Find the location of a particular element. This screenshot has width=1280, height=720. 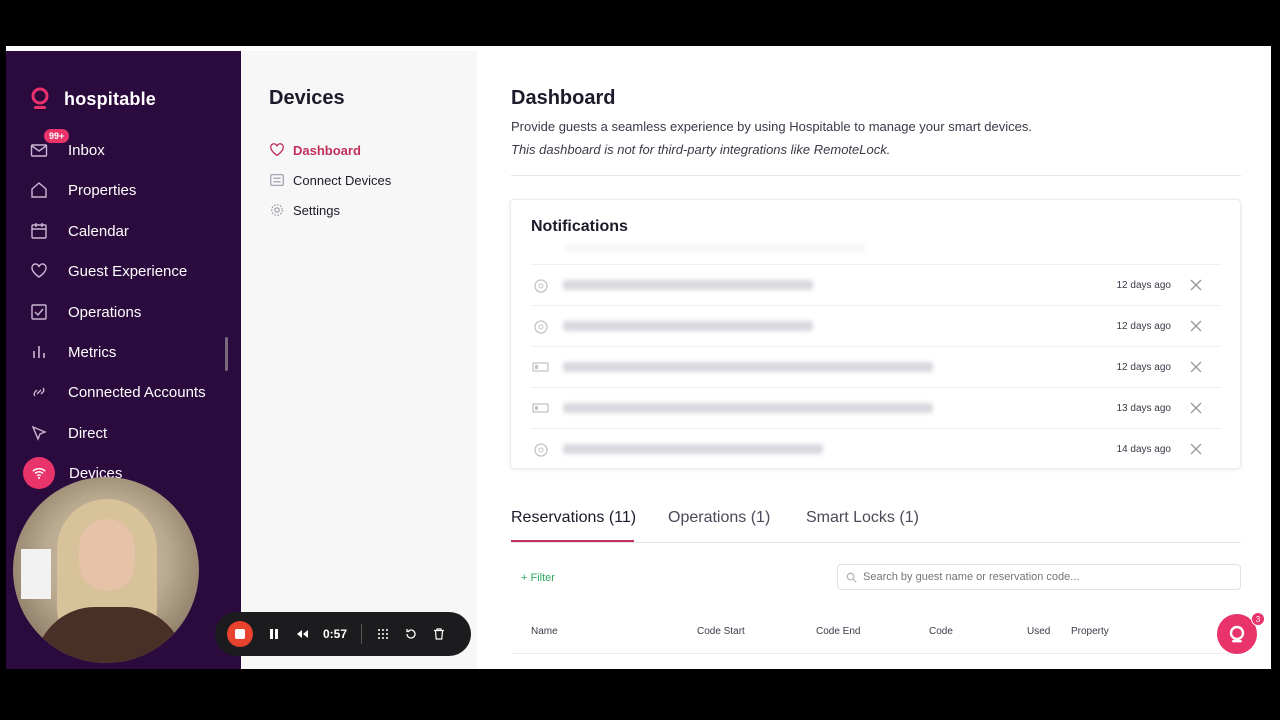

subnav-title: Devices is located at coordinates (307, 98).